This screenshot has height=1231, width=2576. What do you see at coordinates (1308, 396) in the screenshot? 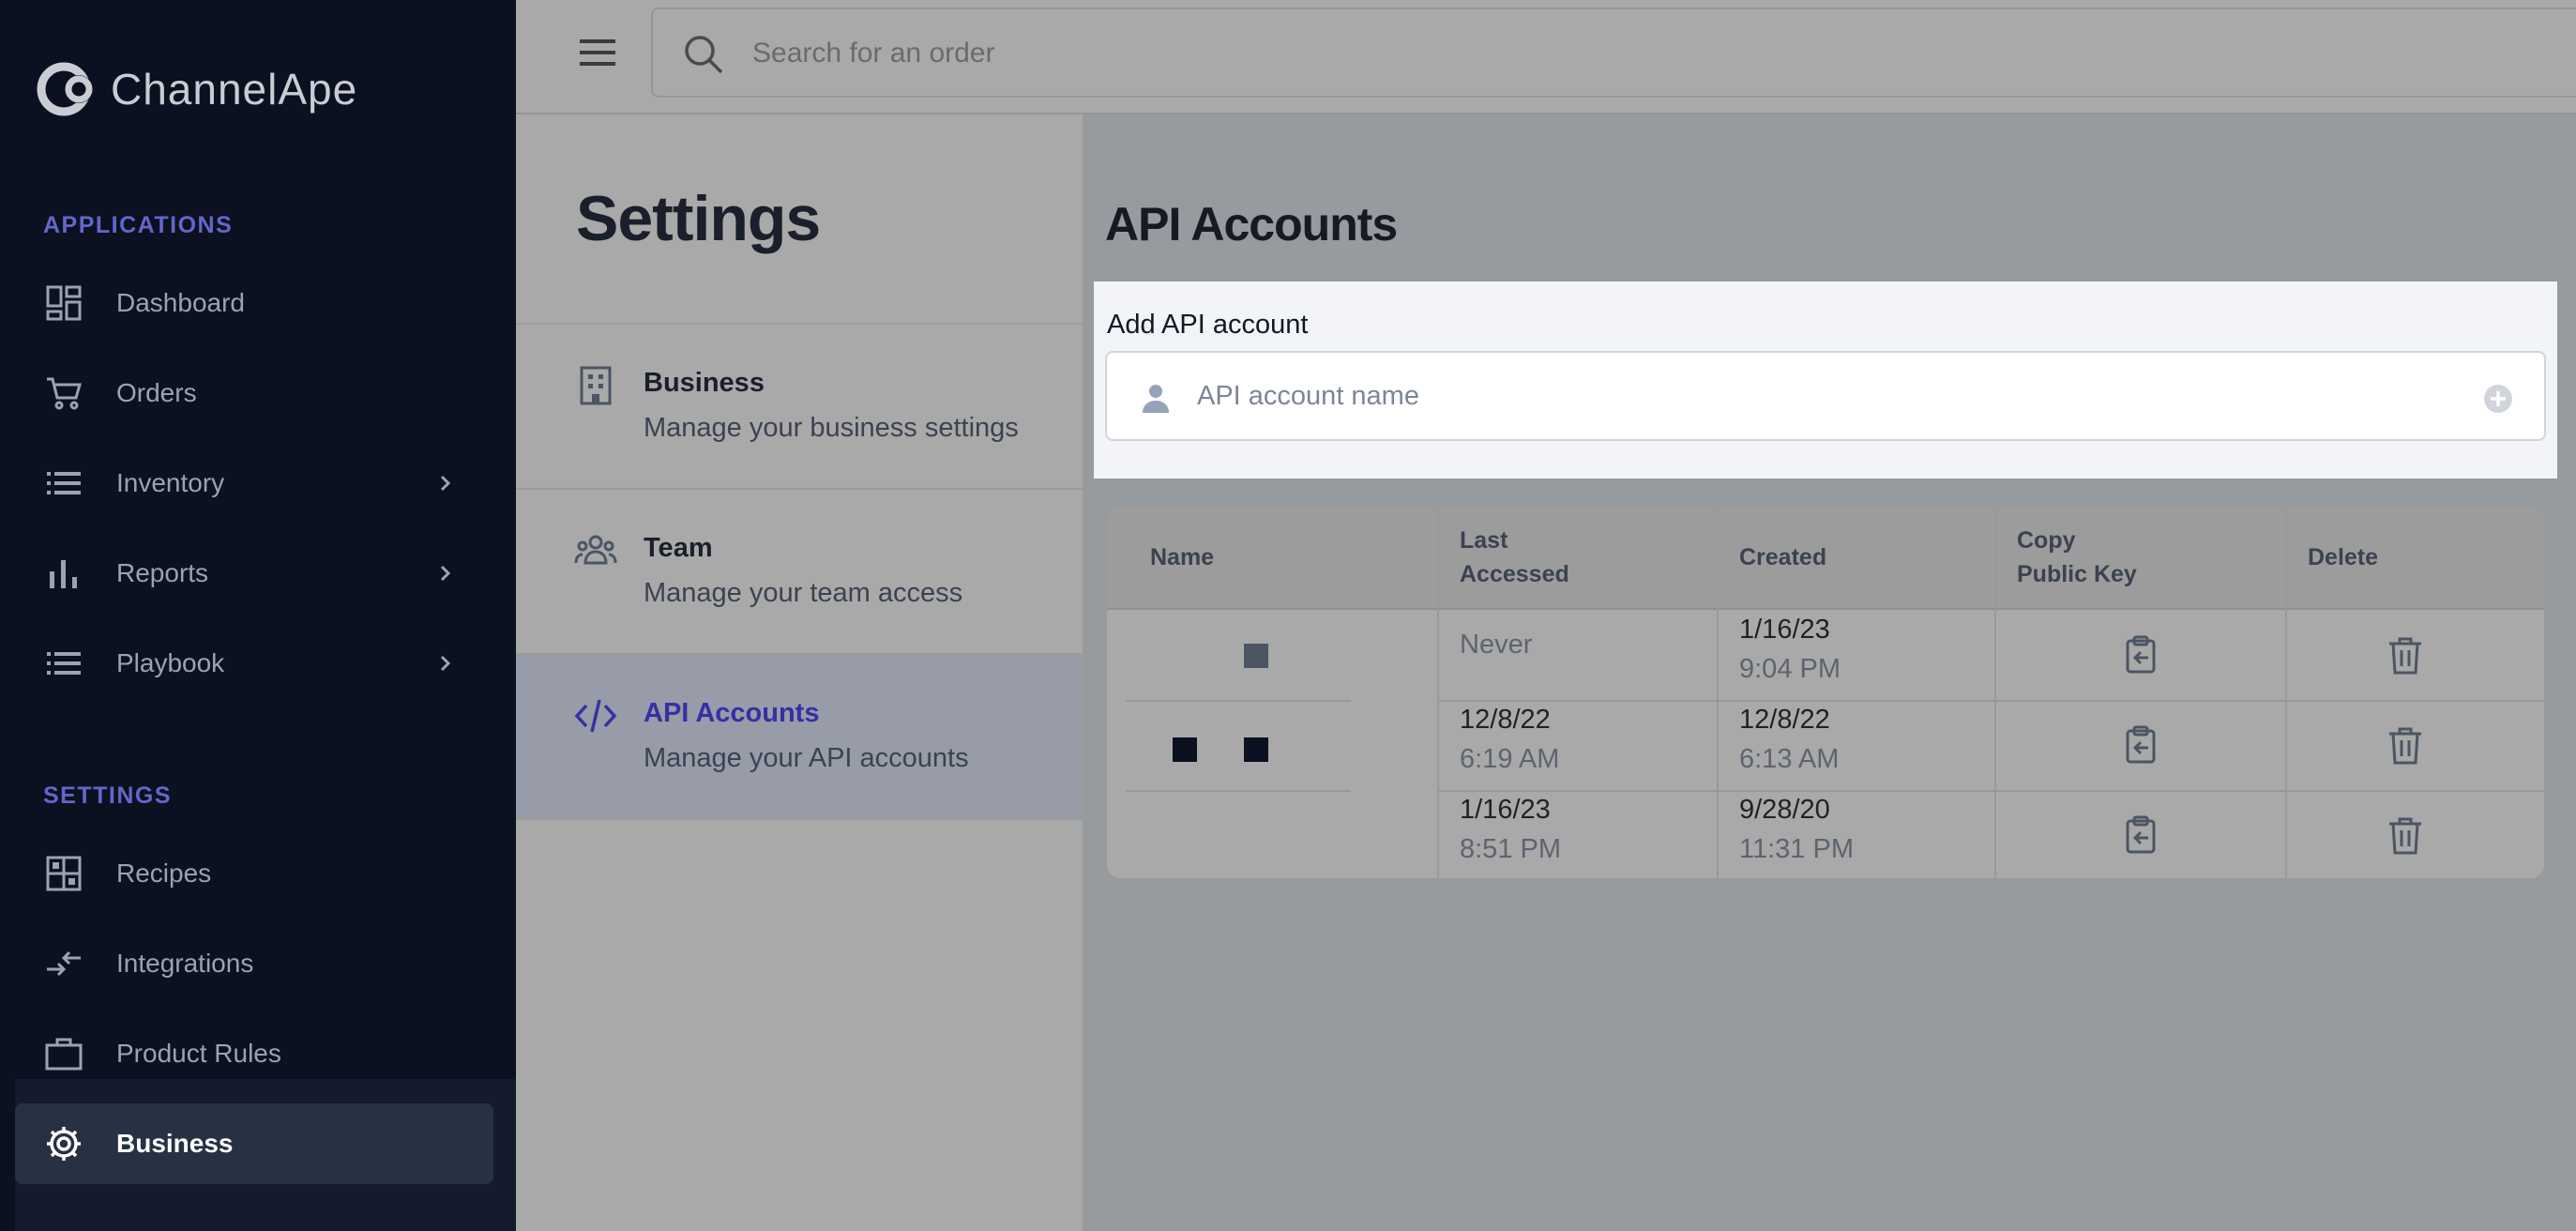
I see `api-account-name-placeholder: API account name` at bounding box center [1308, 396].